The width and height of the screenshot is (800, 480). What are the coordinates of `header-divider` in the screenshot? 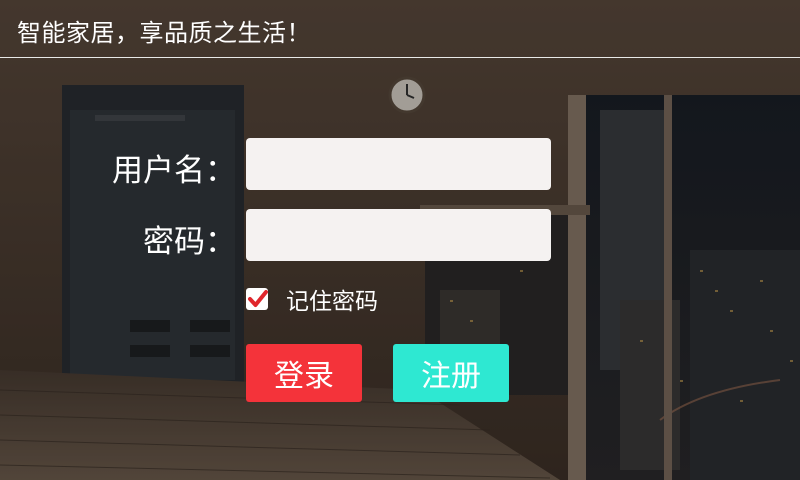 It's located at (400, 57).